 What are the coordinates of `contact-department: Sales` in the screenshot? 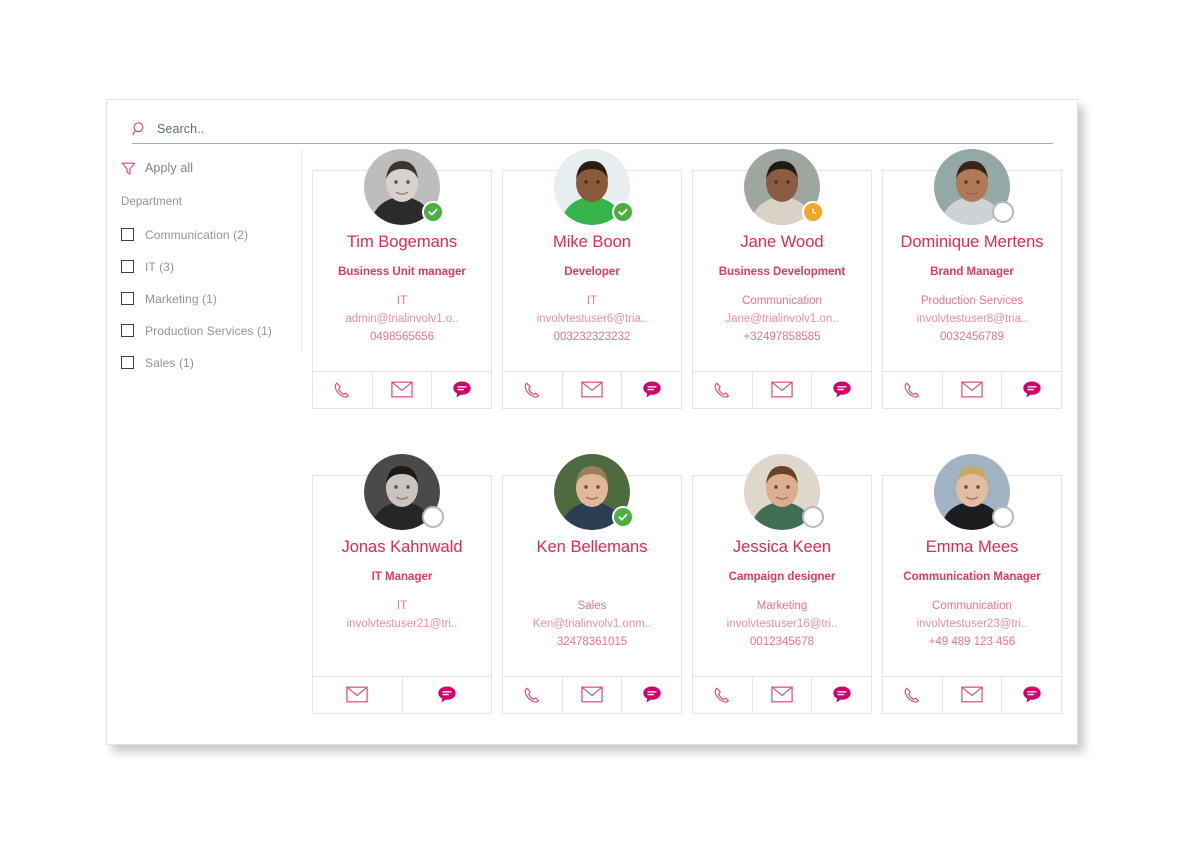 It's located at (592, 605).